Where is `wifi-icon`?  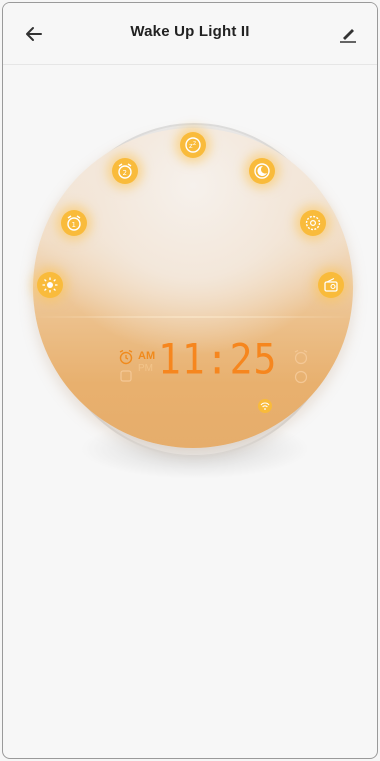
wifi-icon is located at coordinates (265, 406).